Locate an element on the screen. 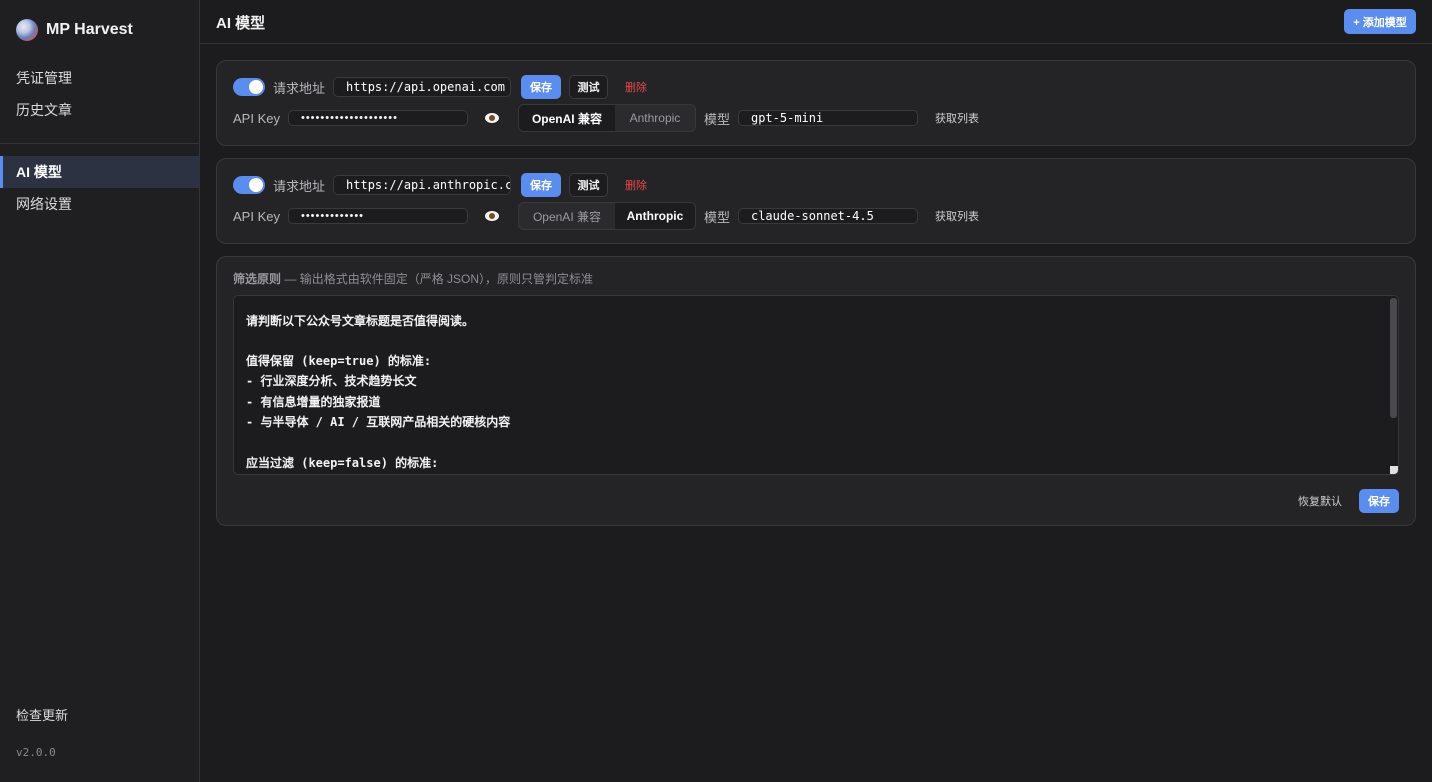  api-key-input: •••••••••••••••••••• is located at coordinates (377, 118).